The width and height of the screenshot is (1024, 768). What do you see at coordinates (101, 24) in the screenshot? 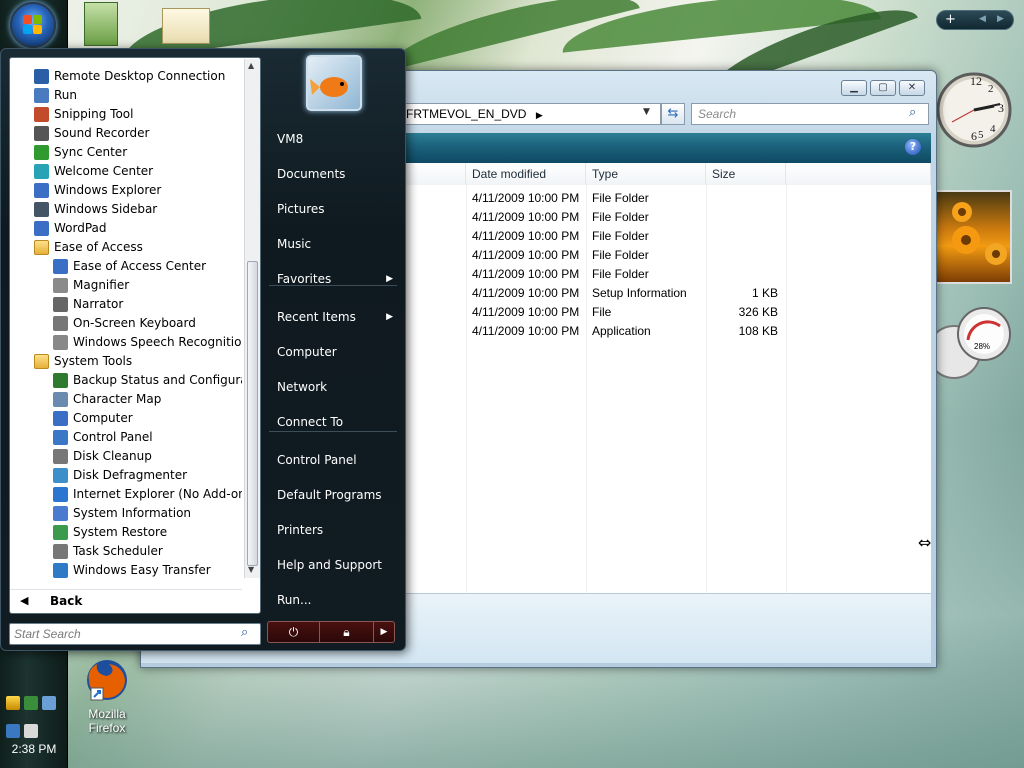
I see `archive-desktop-icon` at bounding box center [101, 24].